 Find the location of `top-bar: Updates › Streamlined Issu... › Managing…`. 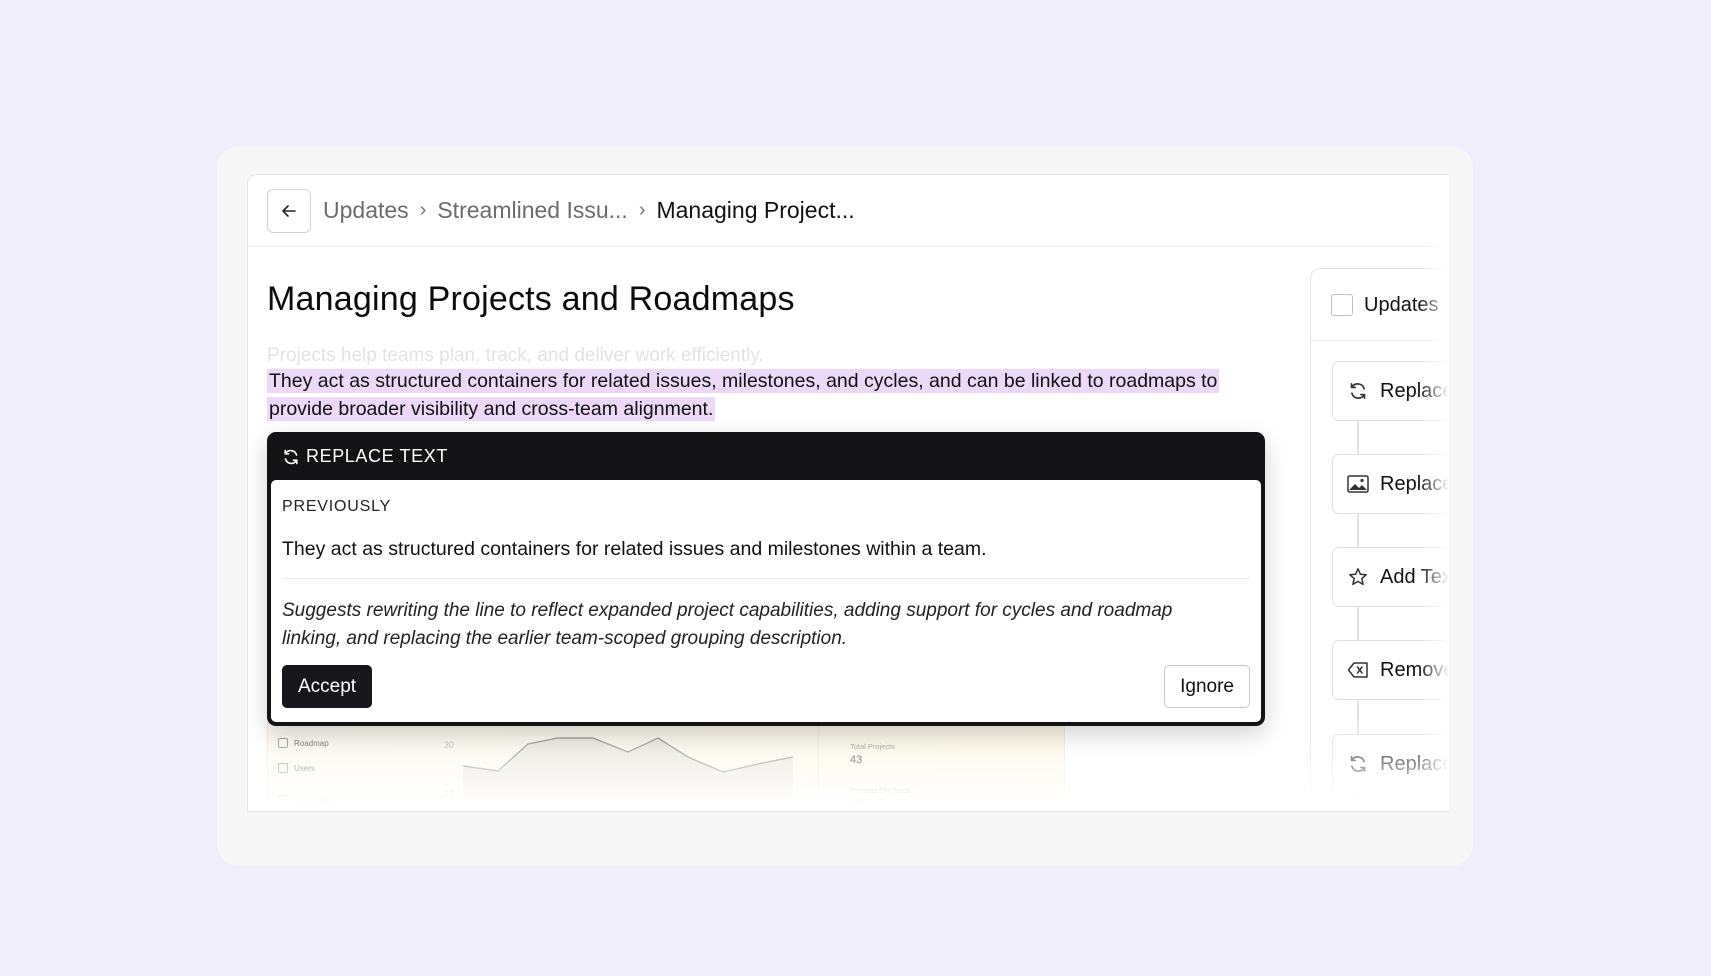

top-bar: Updates › Streamlined Issu... › Managing… is located at coordinates (848, 211).